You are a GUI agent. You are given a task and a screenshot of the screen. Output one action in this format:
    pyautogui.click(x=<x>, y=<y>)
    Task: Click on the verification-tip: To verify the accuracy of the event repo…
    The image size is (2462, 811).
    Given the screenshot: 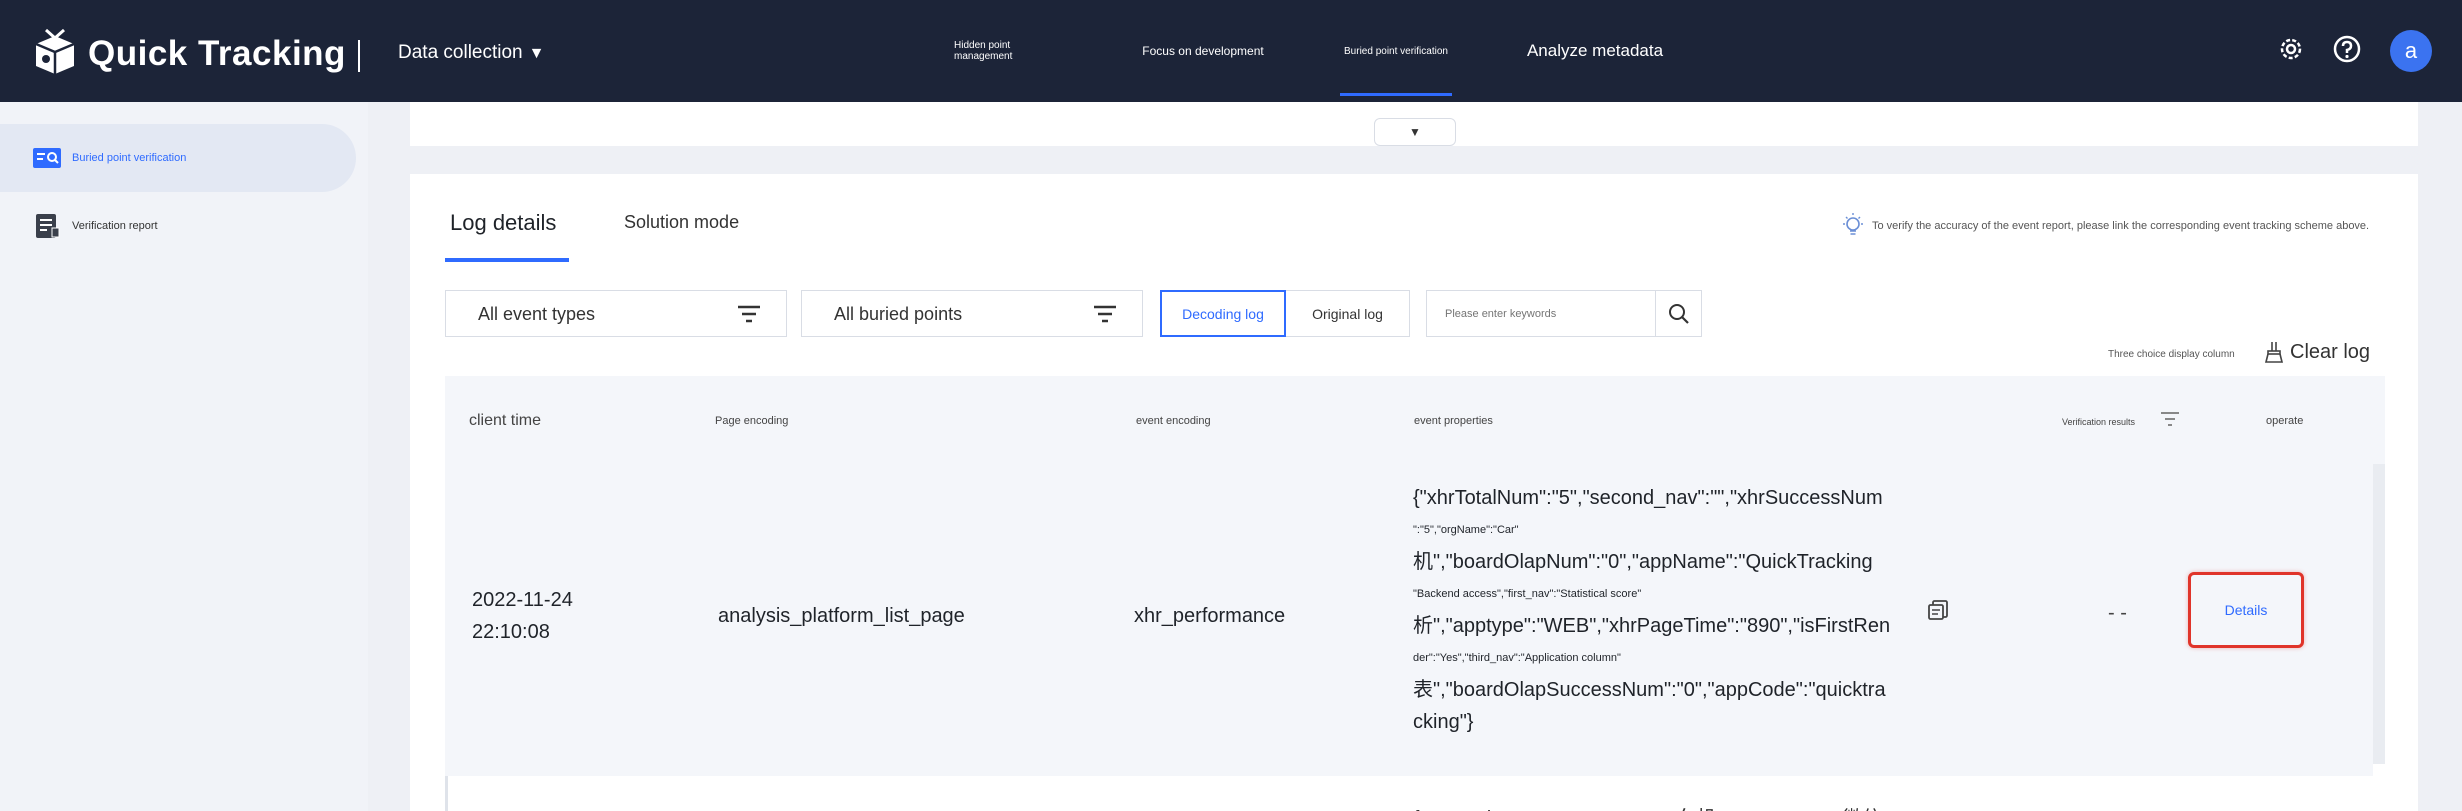 What is the action you would take?
    pyautogui.click(x=2104, y=226)
    